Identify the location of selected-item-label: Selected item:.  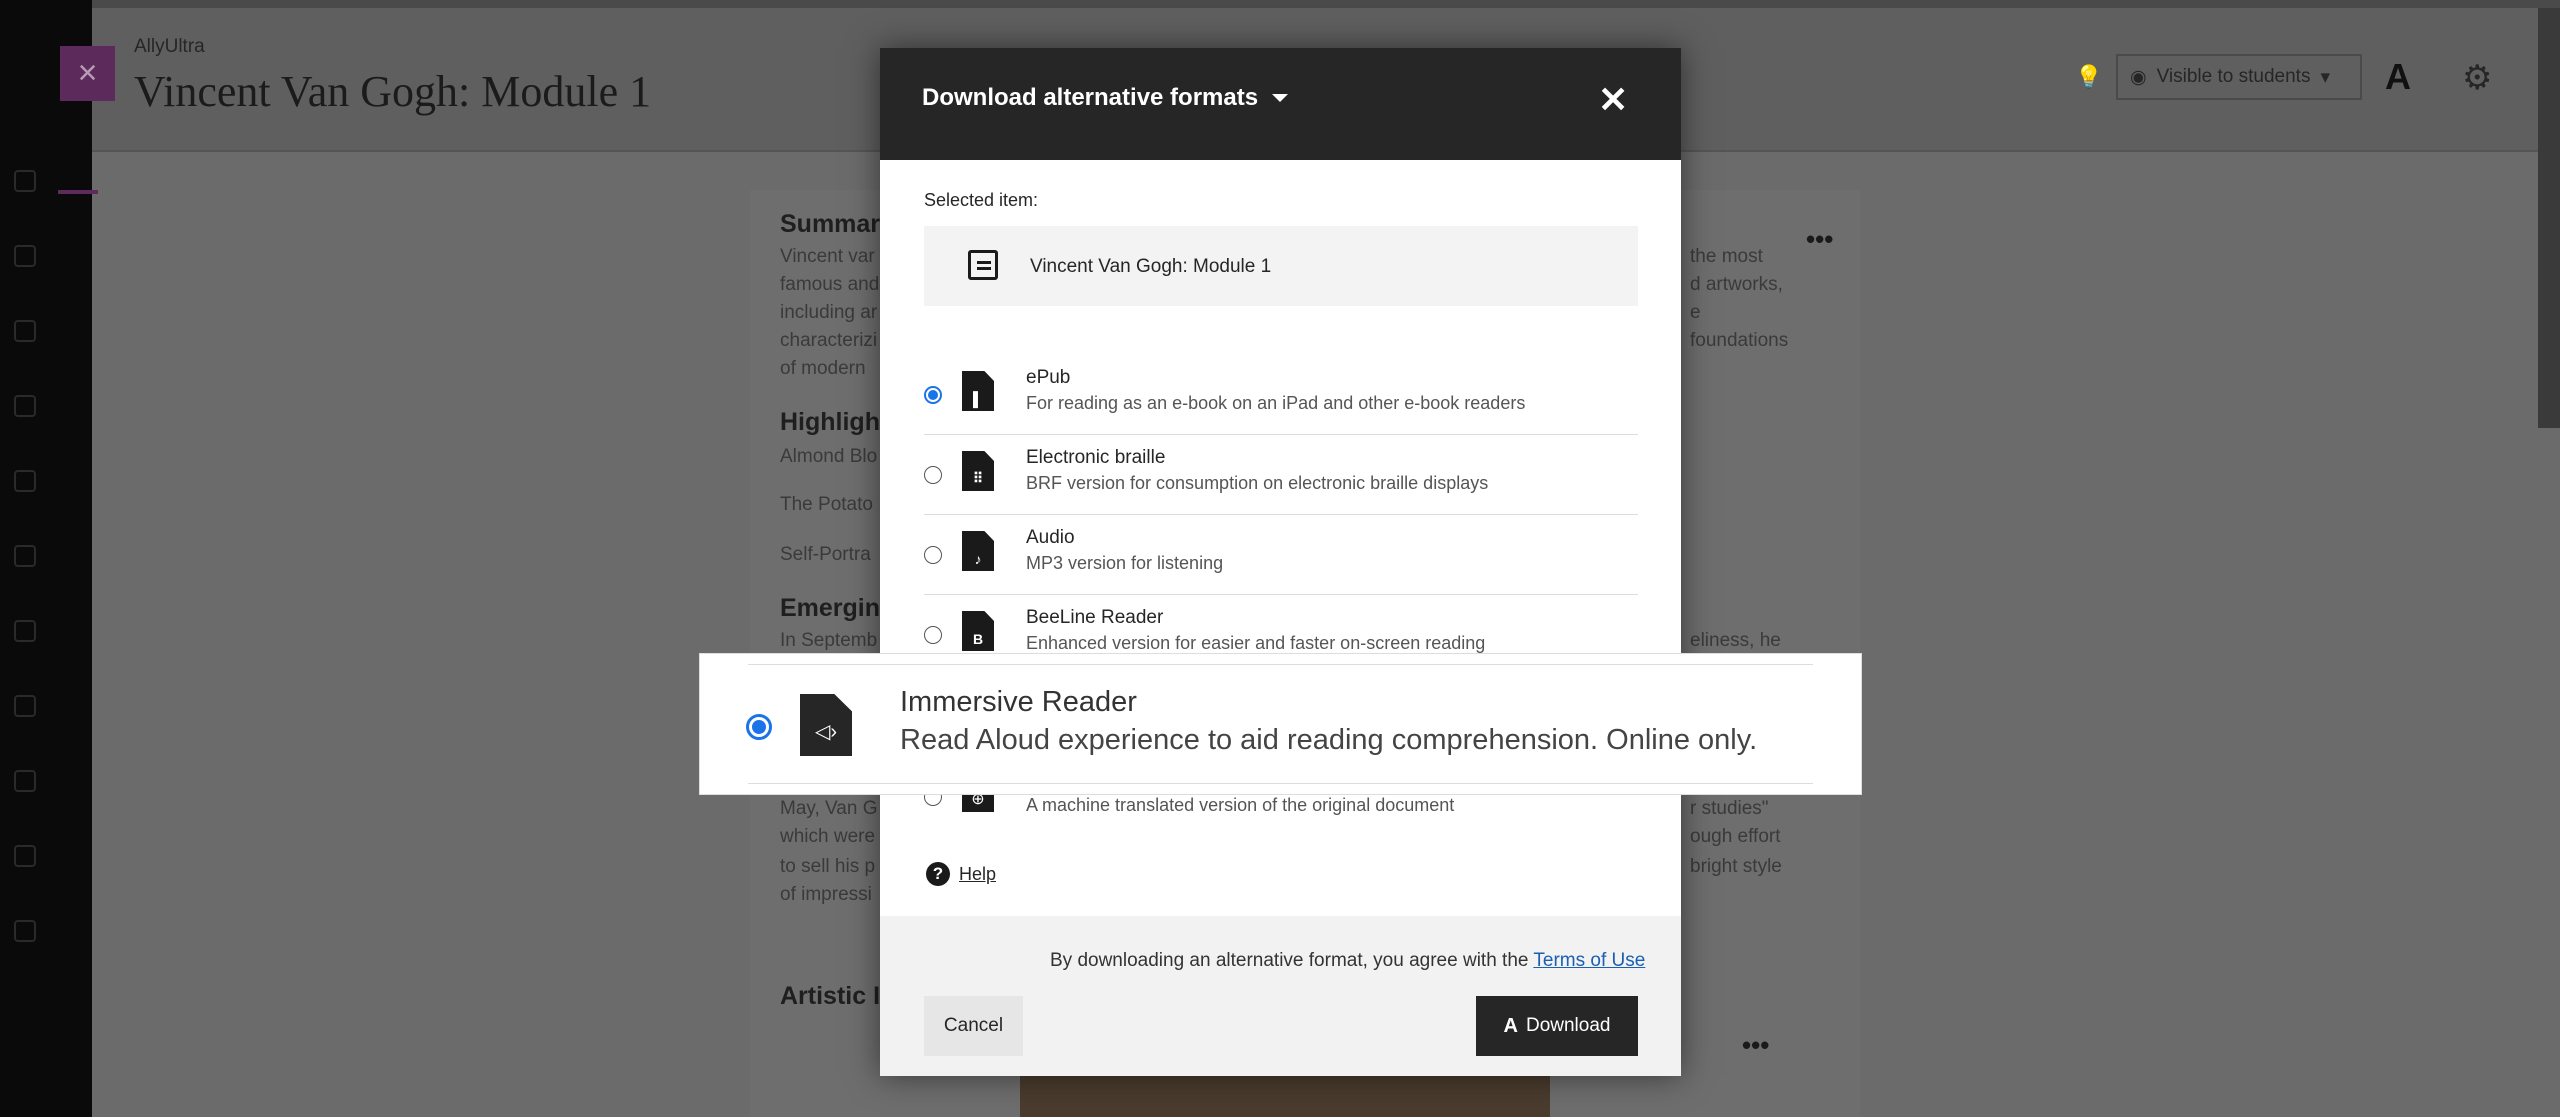
(981, 200).